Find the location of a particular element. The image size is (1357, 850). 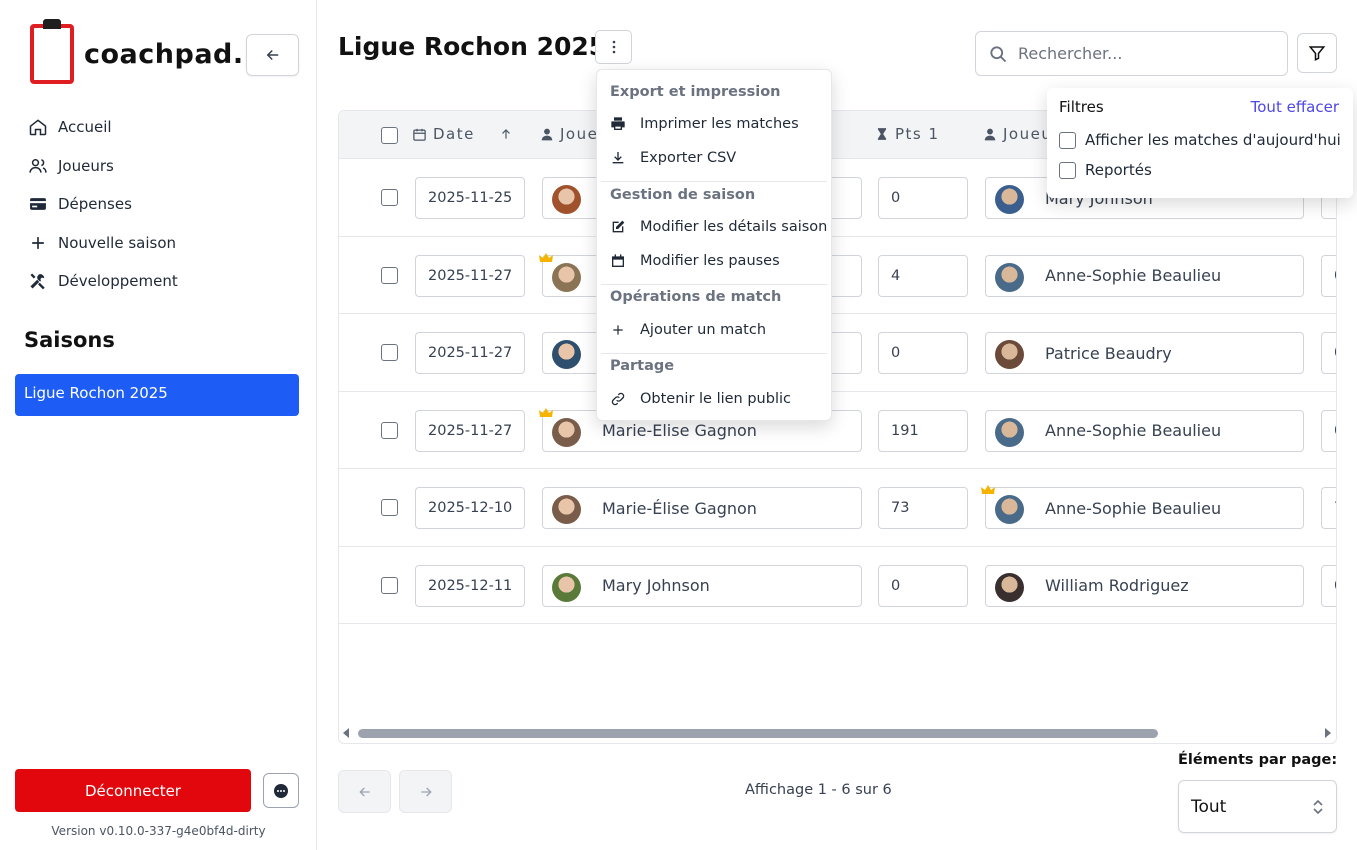

clear-all-filters-link: Tout effacer is located at coordinates (1295, 107).